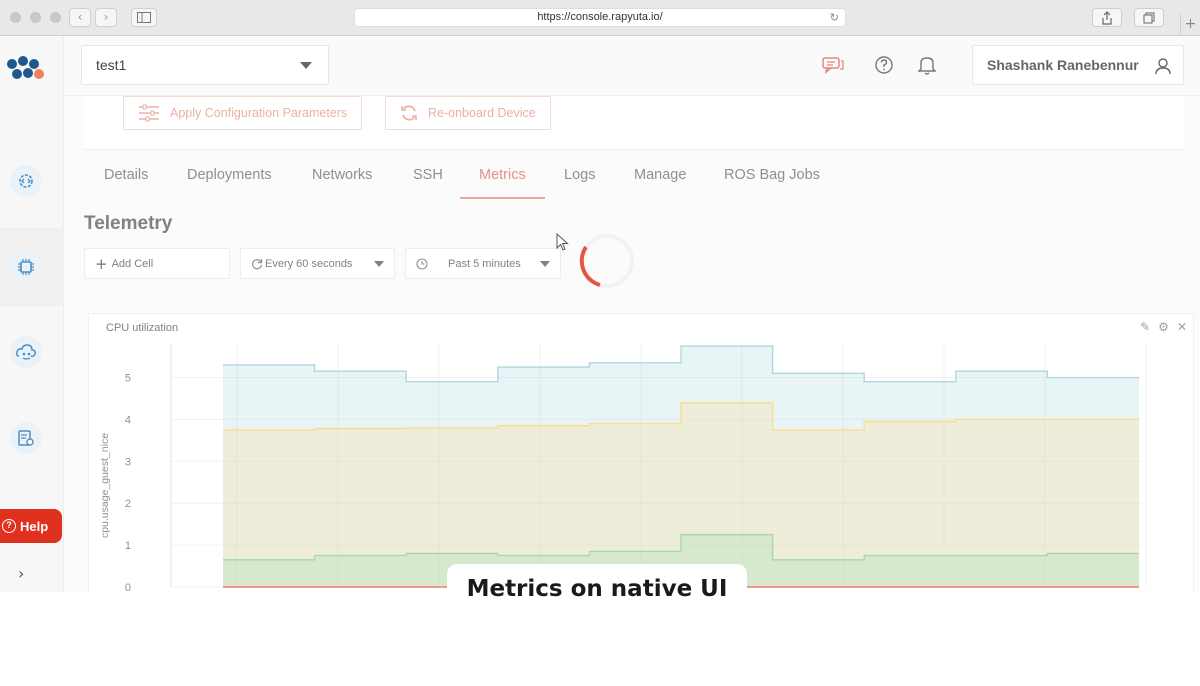  I want to click on share-icon, so click(1107, 18).